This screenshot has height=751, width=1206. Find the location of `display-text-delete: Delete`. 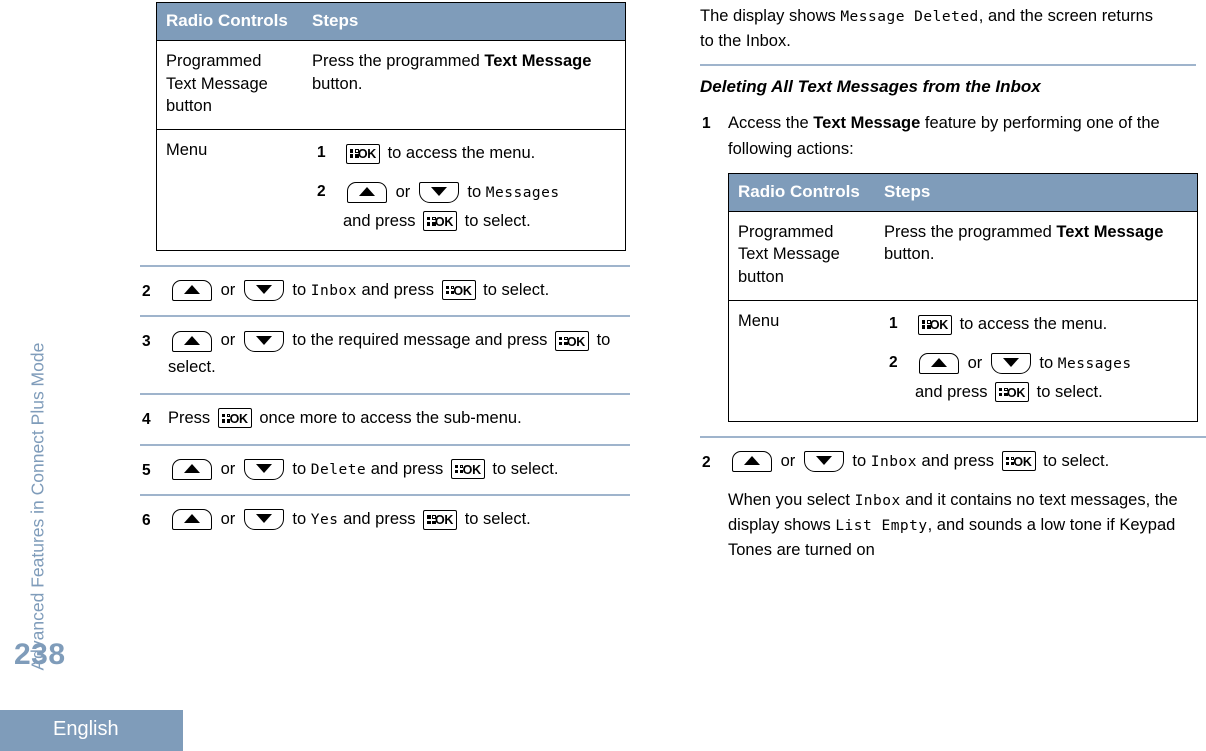

display-text-delete: Delete is located at coordinates (338, 469).